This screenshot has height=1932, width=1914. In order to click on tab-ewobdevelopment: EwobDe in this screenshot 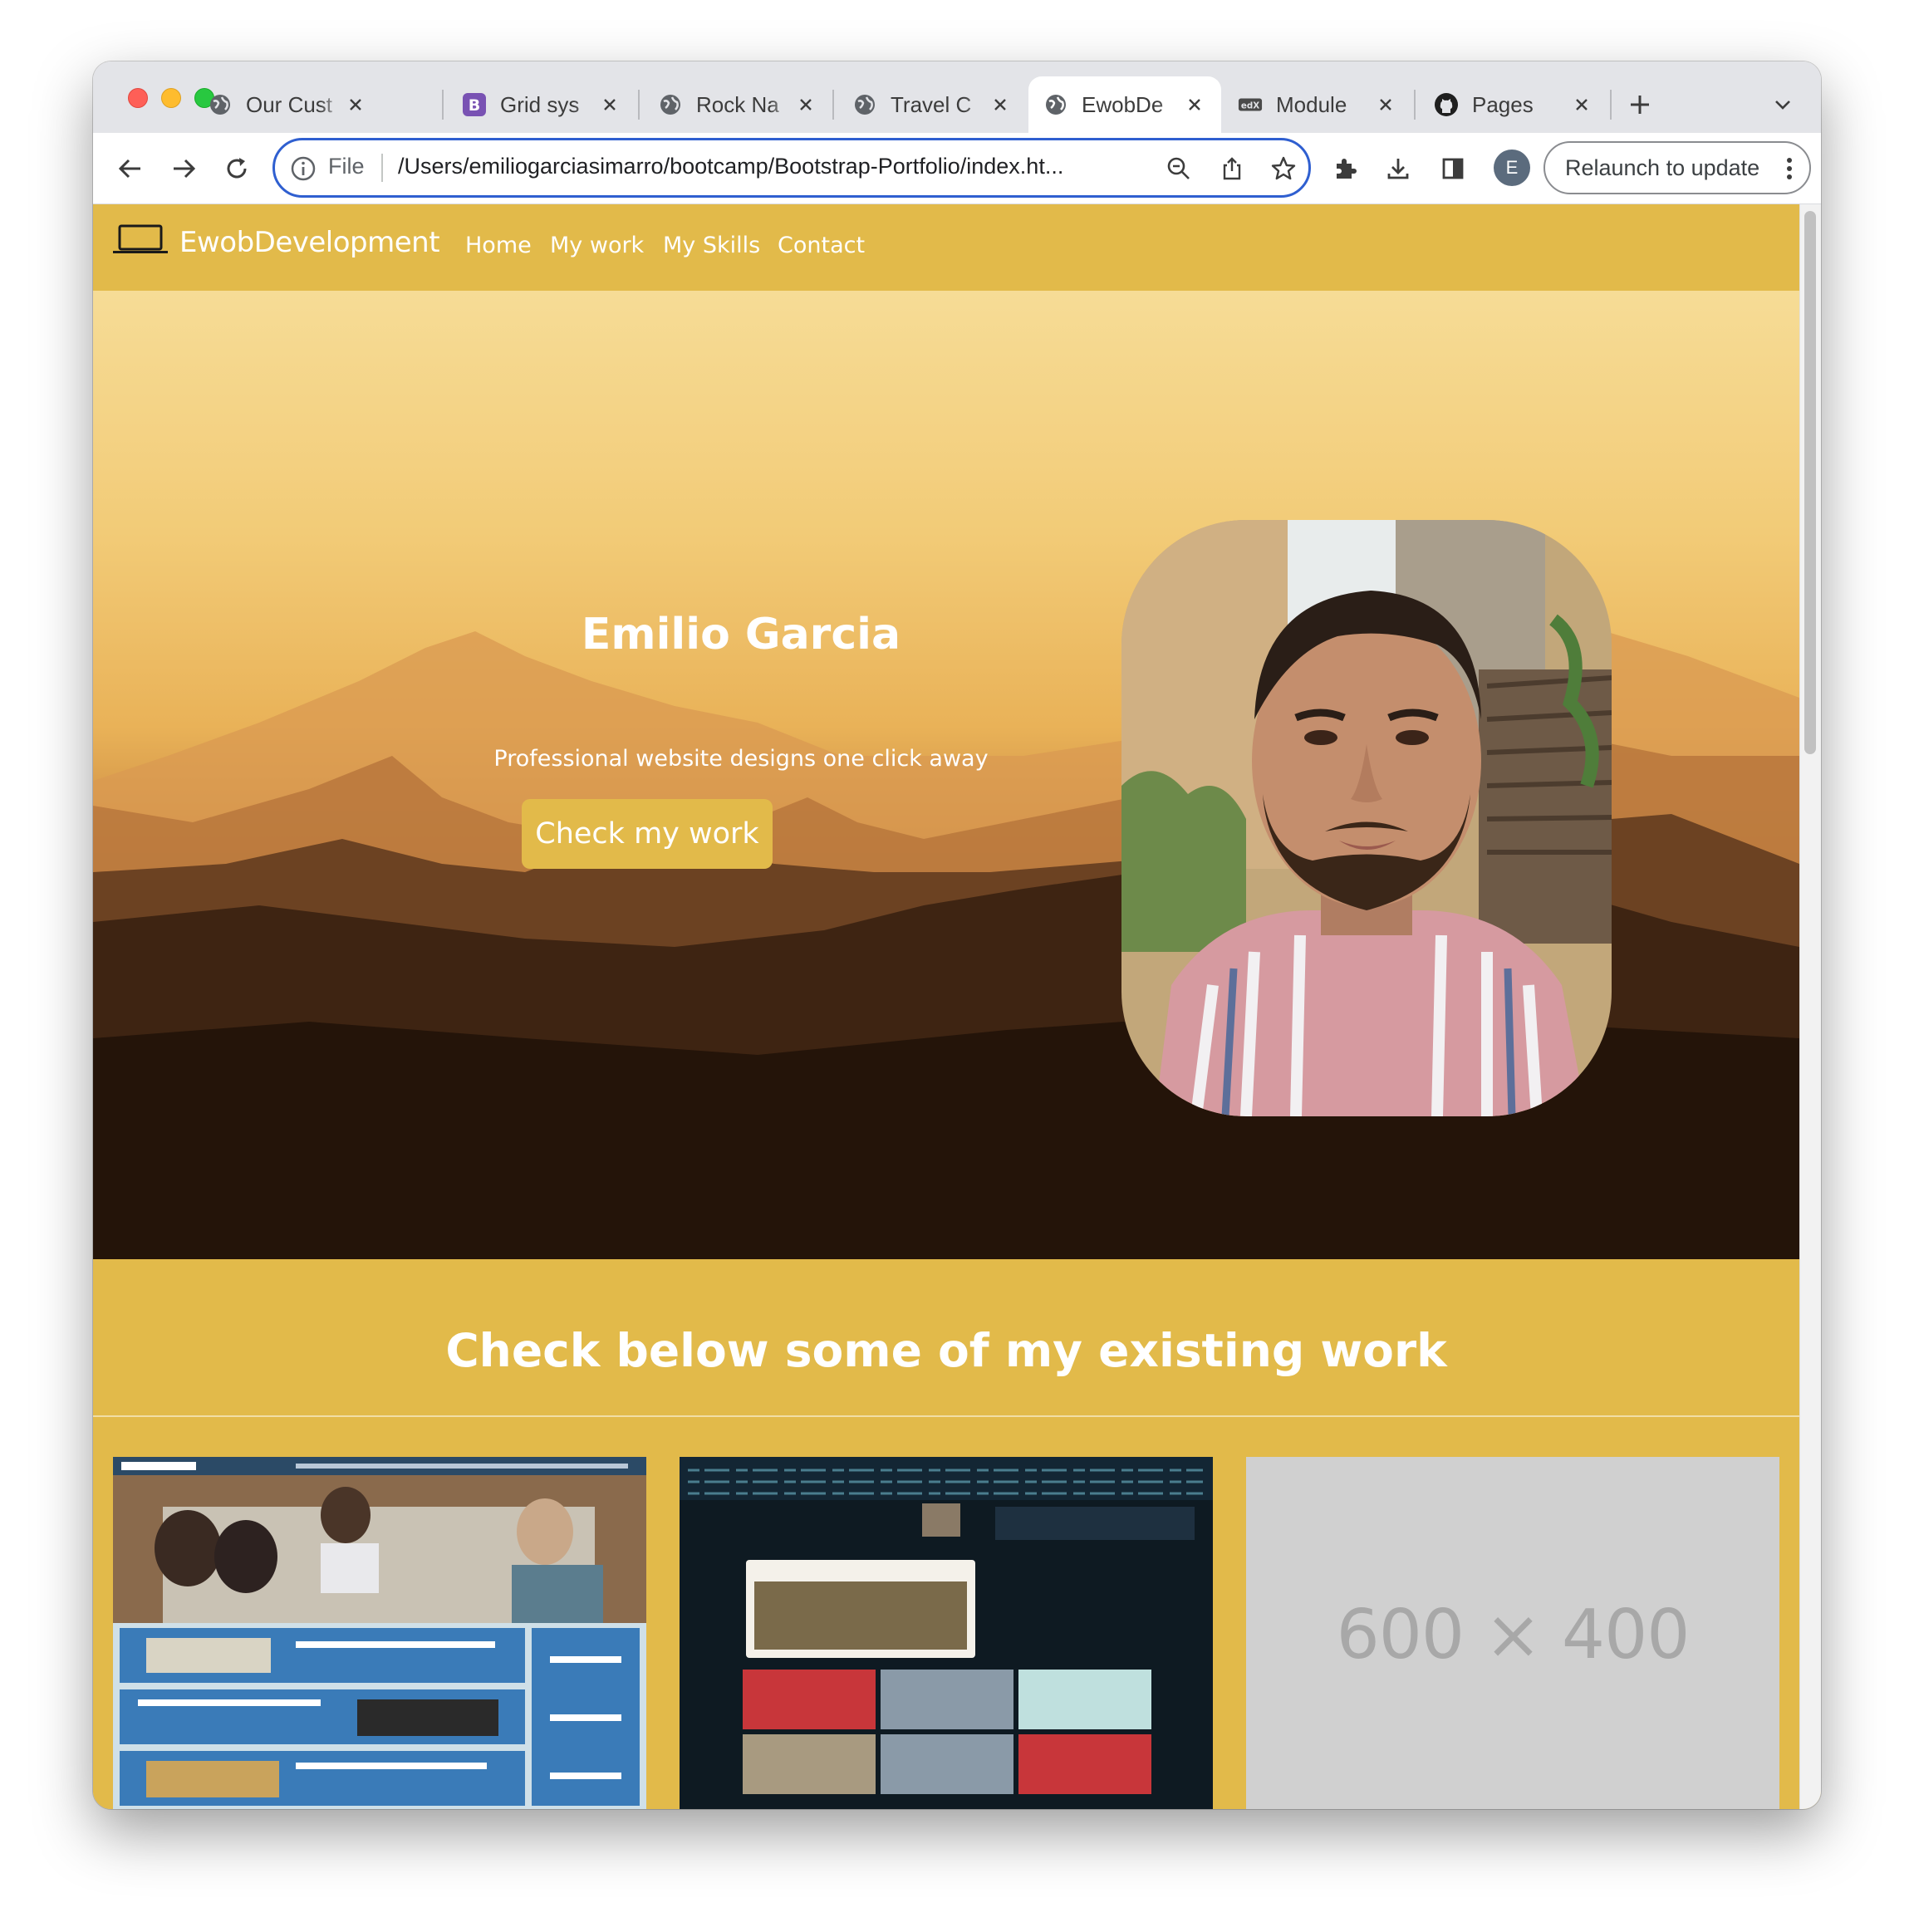, I will do `click(1124, 104)`.